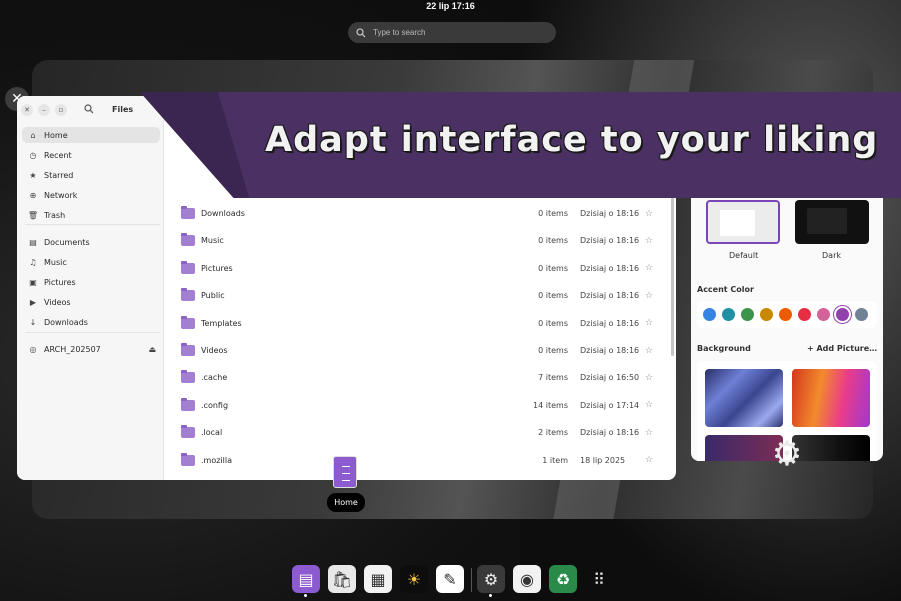 Image resolution: width=901 pixels, height=601 pixels. Describe the element at coordinates (152, 349) in the screenshot. I see `eject-icon: ⏏` at that location.